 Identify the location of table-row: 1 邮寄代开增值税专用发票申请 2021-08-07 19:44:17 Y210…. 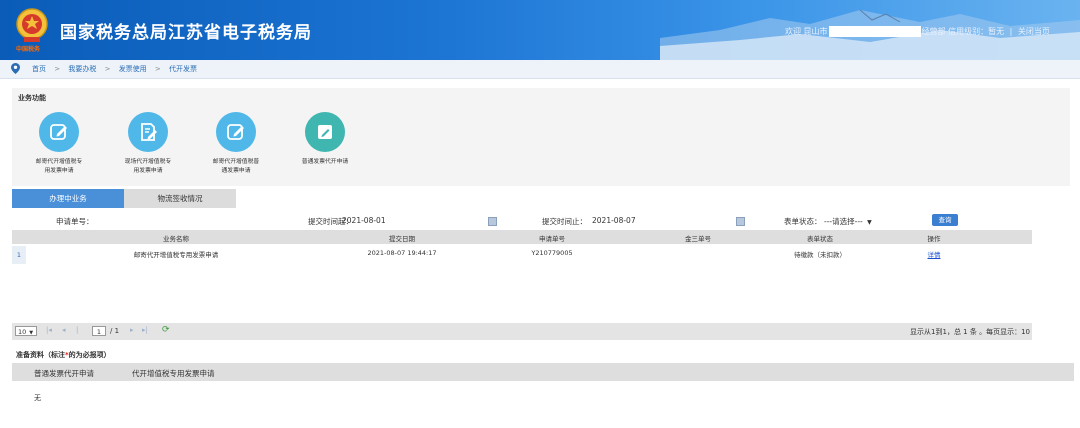
(522, 255).